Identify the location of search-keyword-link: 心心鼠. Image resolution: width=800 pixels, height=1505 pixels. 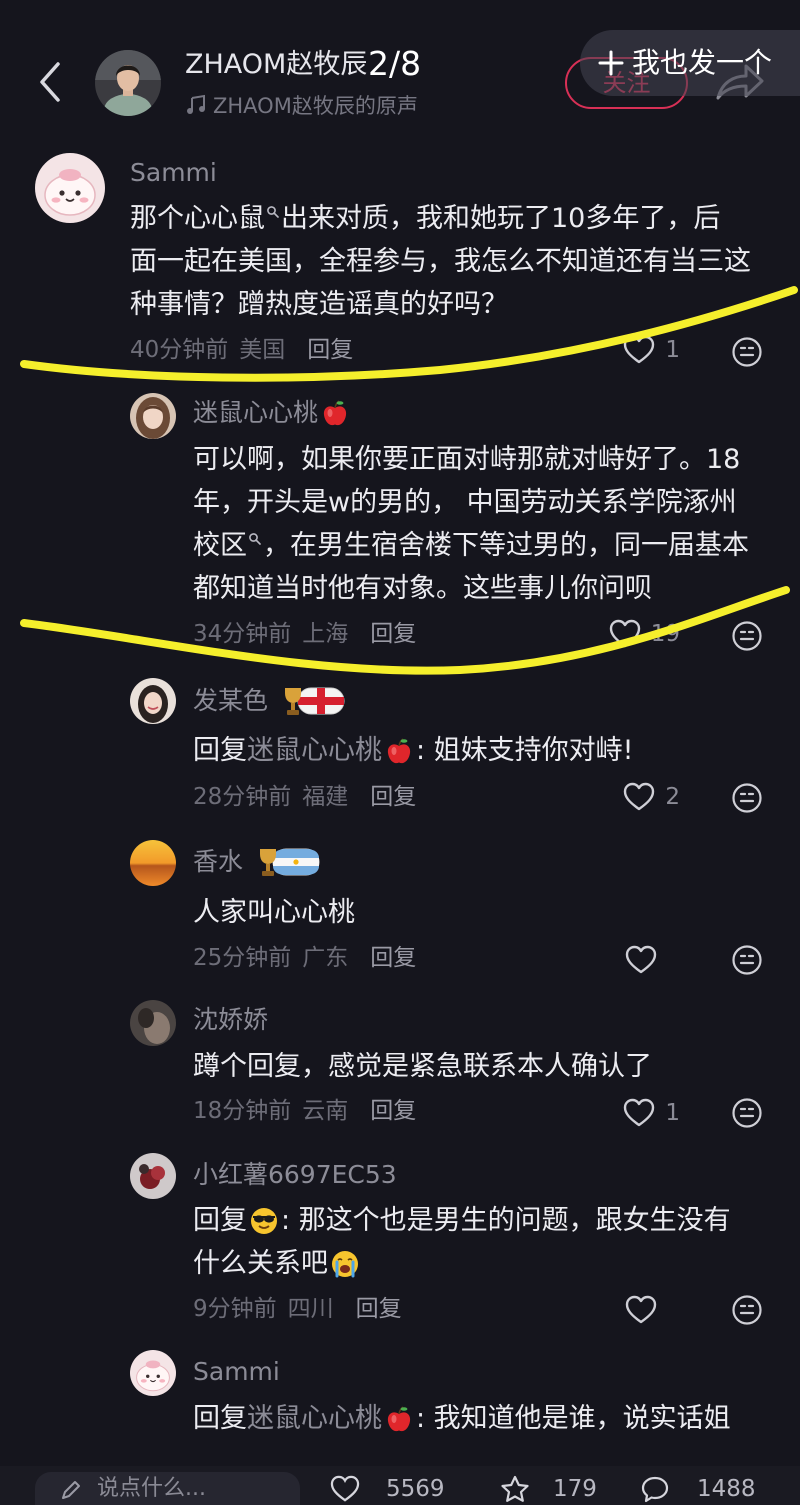
(224, 218).